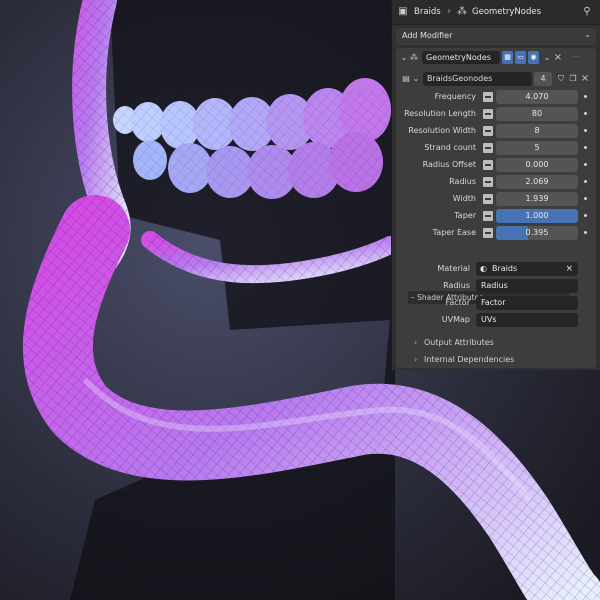 The width and height of the screenshot is (600, 600). Describe the element at coordinates (496, 36) in the screenshot. I see `add-modifier-button: Add Modifier ⌄` at that location.